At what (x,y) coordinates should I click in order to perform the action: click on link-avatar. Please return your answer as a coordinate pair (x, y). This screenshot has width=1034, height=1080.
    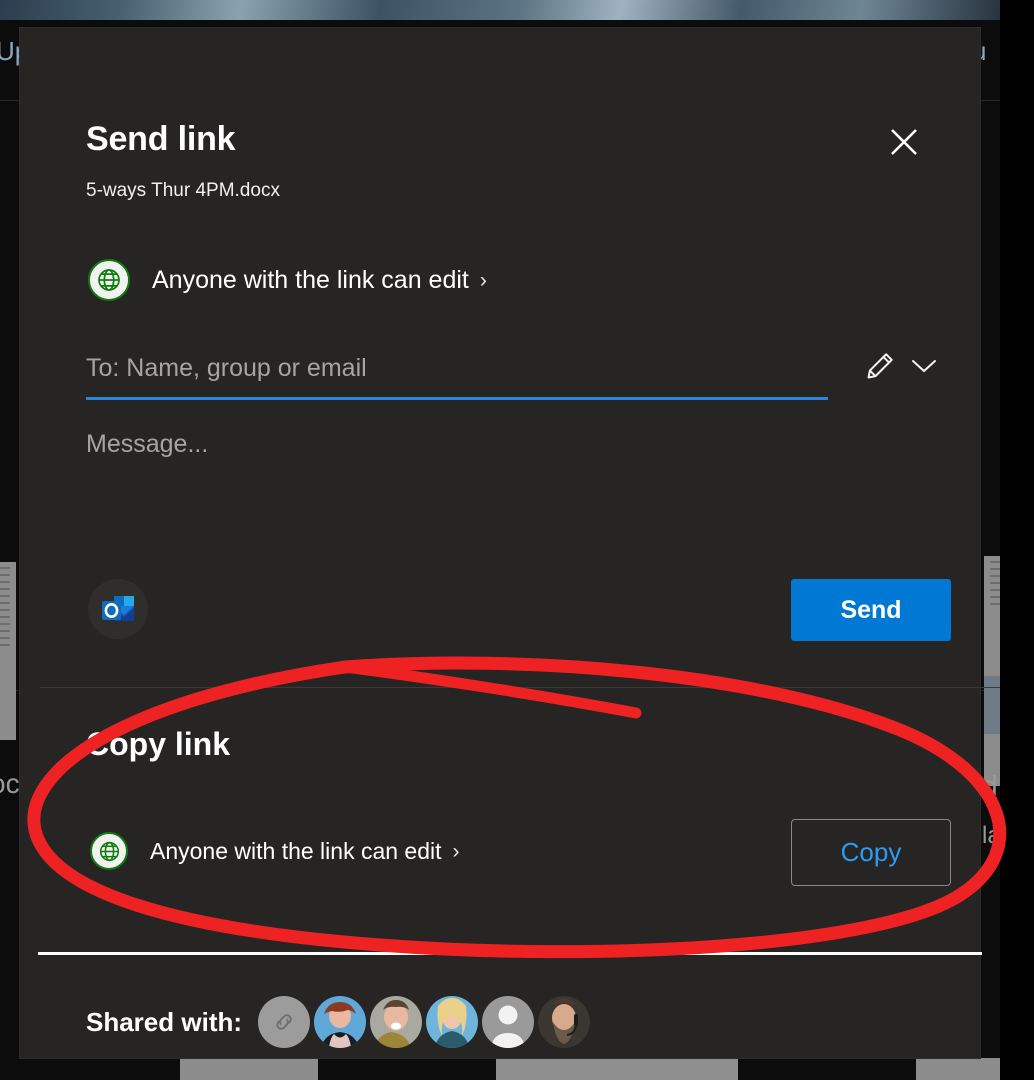
    Looking at the image, I should click on (284, 1022).